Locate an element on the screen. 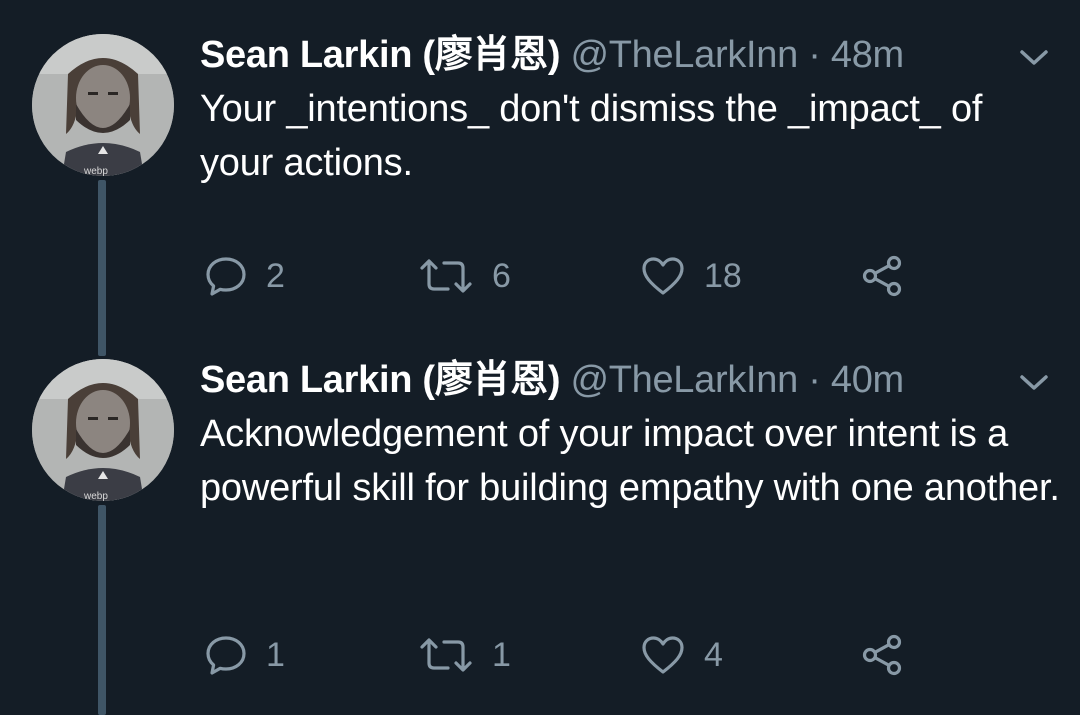 The height and width of the screenshot is (715, 1080). timestamp: 48m is located at coordinates (867, 55).